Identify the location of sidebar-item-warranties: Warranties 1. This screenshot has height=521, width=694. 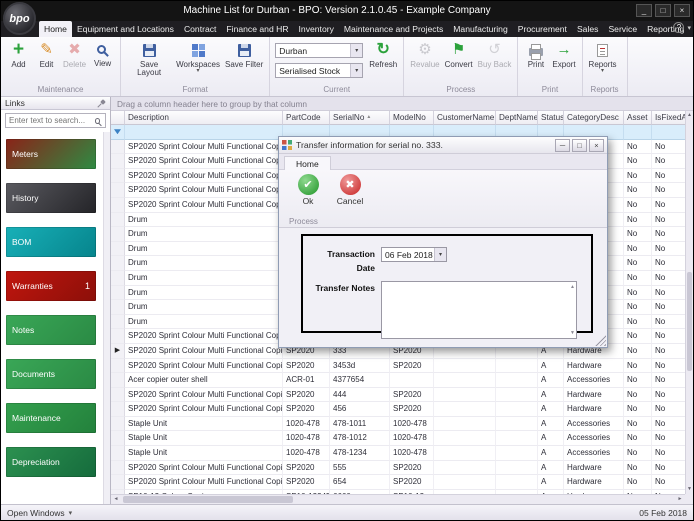
(51, 286).